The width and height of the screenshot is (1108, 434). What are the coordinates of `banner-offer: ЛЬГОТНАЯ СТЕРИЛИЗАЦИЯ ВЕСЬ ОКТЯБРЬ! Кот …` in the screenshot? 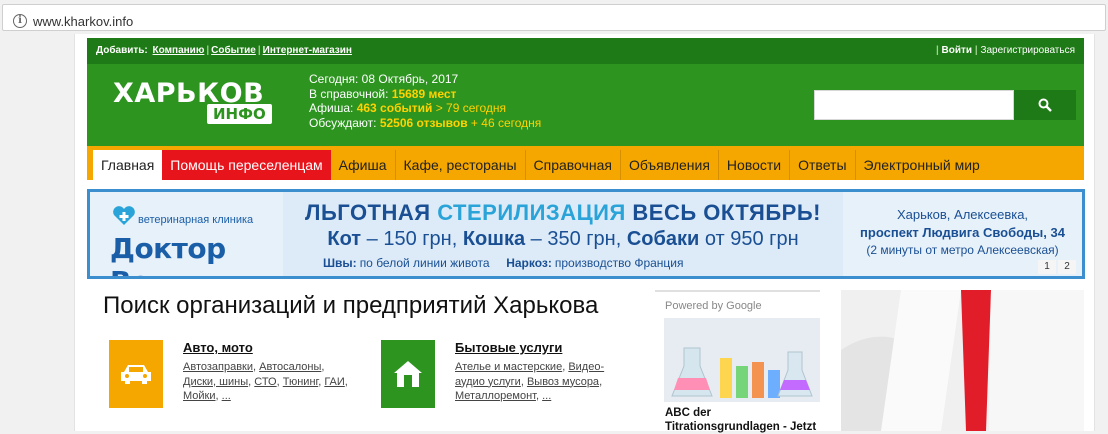 It's located at (563, 234).